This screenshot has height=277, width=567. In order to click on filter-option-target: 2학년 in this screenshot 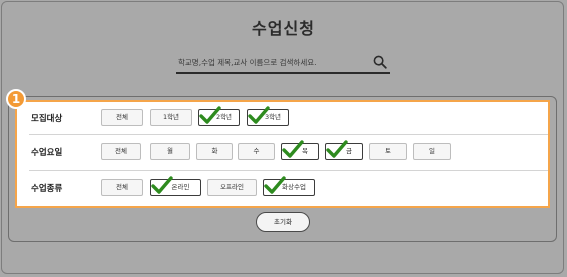, I will do `click(219, 116)`.